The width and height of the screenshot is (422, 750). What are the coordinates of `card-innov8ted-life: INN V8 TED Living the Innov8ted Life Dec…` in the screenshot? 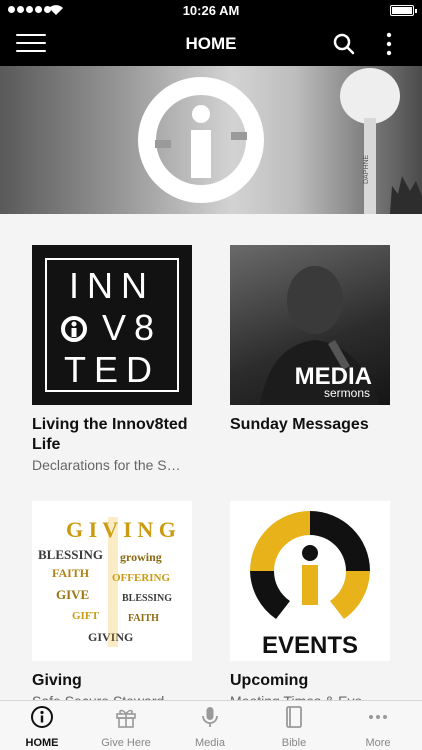 It's located at (112, 359).